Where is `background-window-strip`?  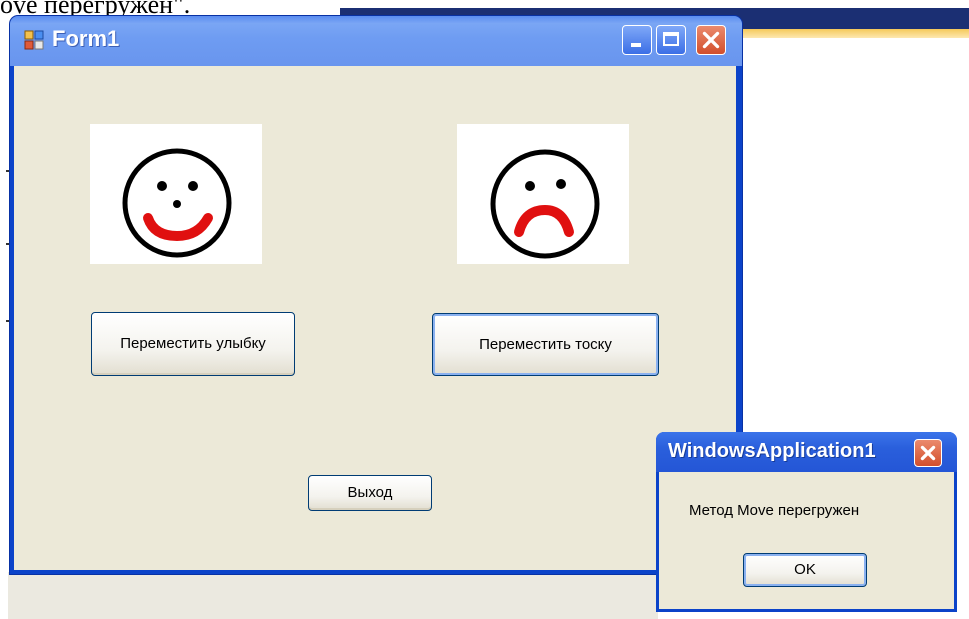 background-window-strip is located at coordinates (333, 595).